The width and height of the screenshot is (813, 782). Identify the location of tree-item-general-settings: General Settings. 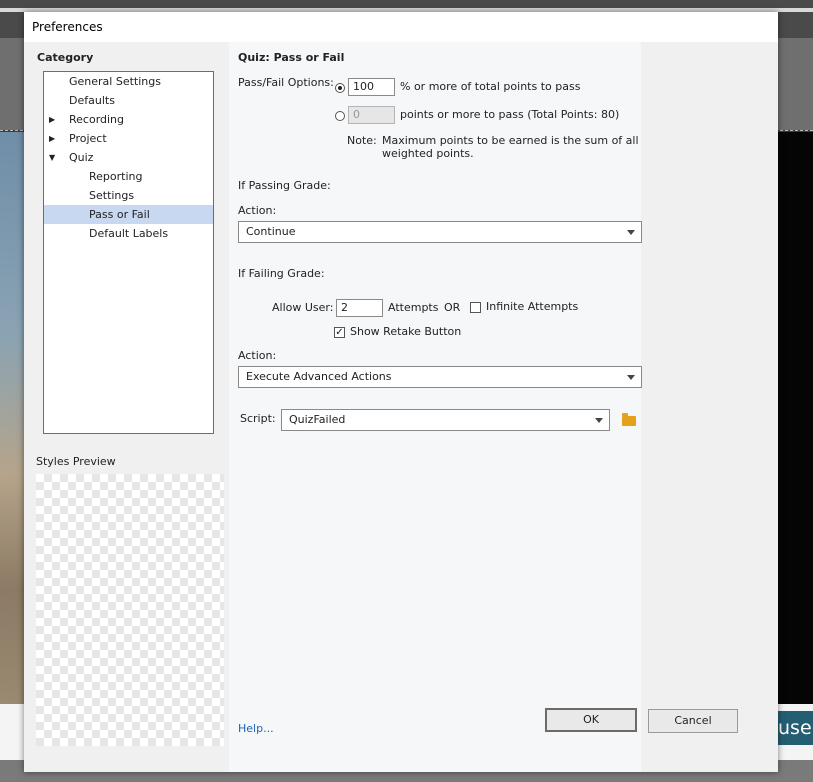
(128, 81).